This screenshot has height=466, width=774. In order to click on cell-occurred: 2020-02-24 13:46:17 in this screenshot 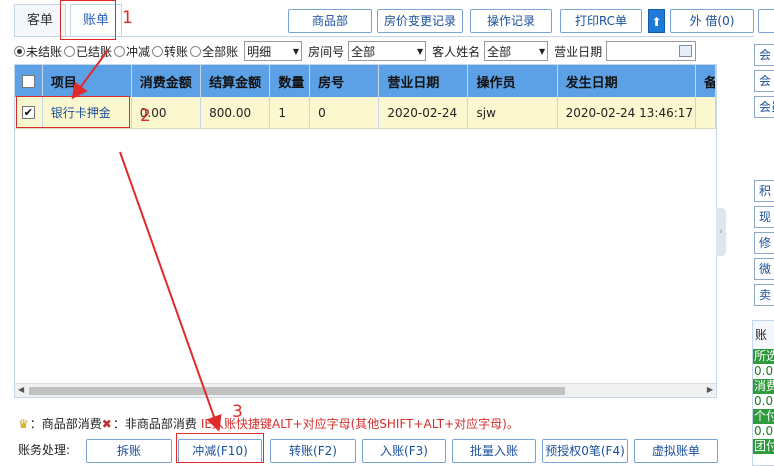, I will do `click(627, 112)`.